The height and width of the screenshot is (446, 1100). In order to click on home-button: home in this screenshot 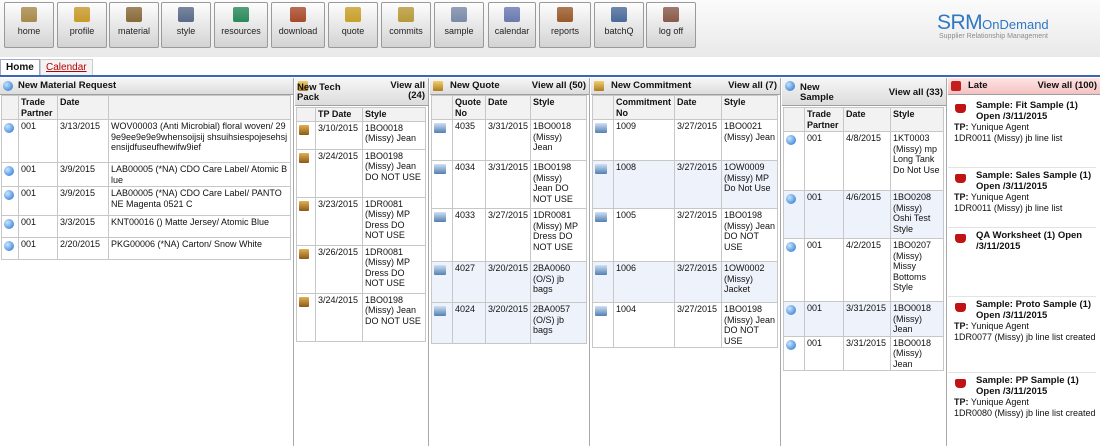, I will do `click(29, 25)`.